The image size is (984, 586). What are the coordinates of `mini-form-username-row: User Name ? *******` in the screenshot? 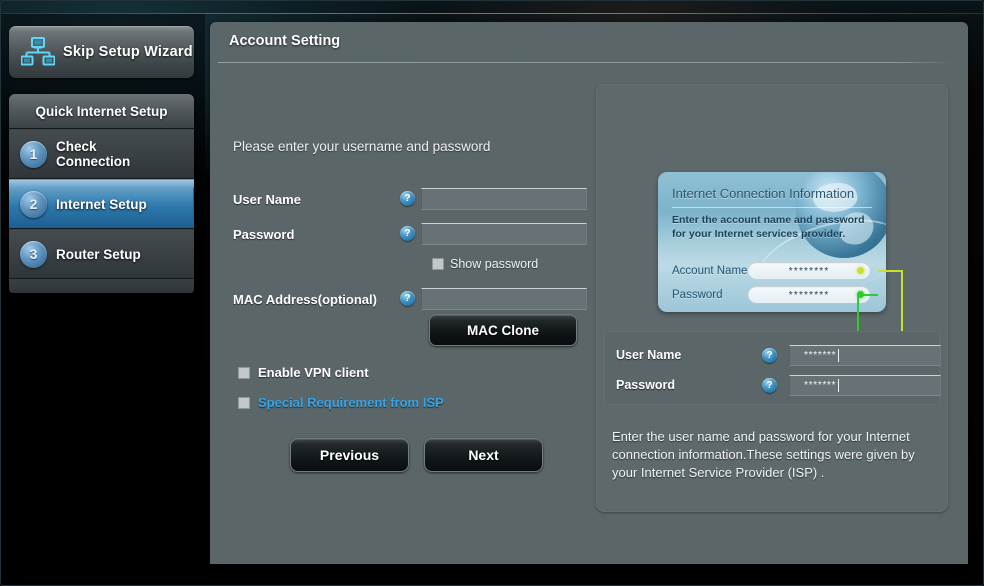 It's located at (778, 355).